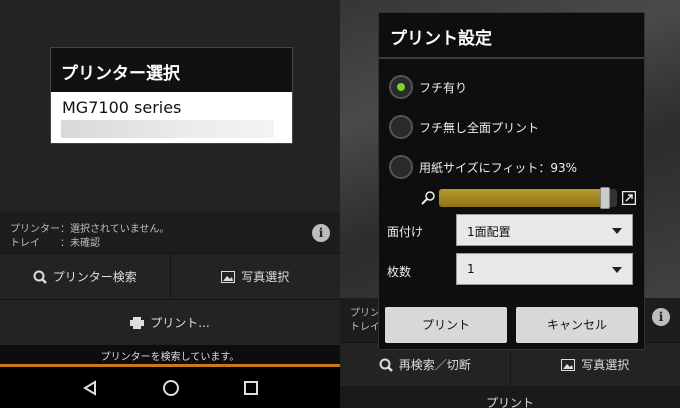 This screenshot has width=680, height=408. What do you see at coordinates (471, 269) in the screenshot?
I see `copies-value: 1` at bounding box center [471, 269].